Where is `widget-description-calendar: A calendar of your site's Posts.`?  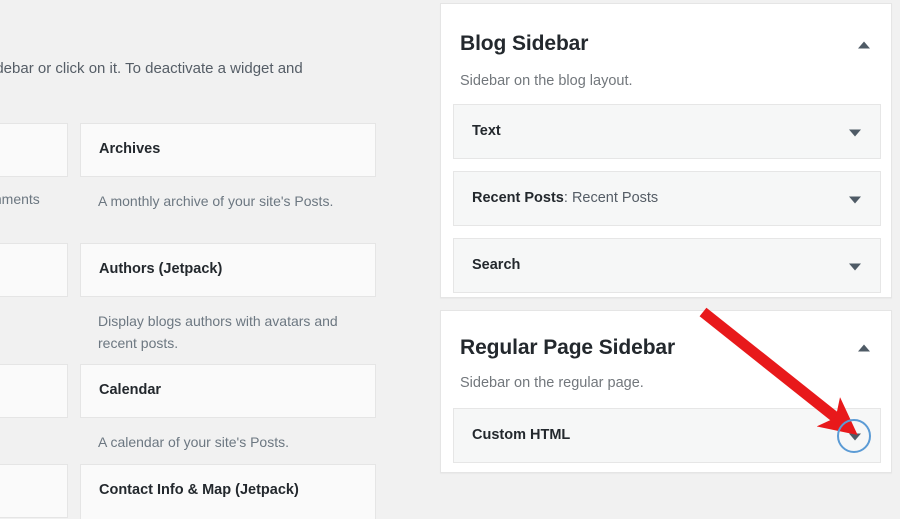
widget-description-calendar: A calendar of your site's Posts. is located at coordinates (193, 442).